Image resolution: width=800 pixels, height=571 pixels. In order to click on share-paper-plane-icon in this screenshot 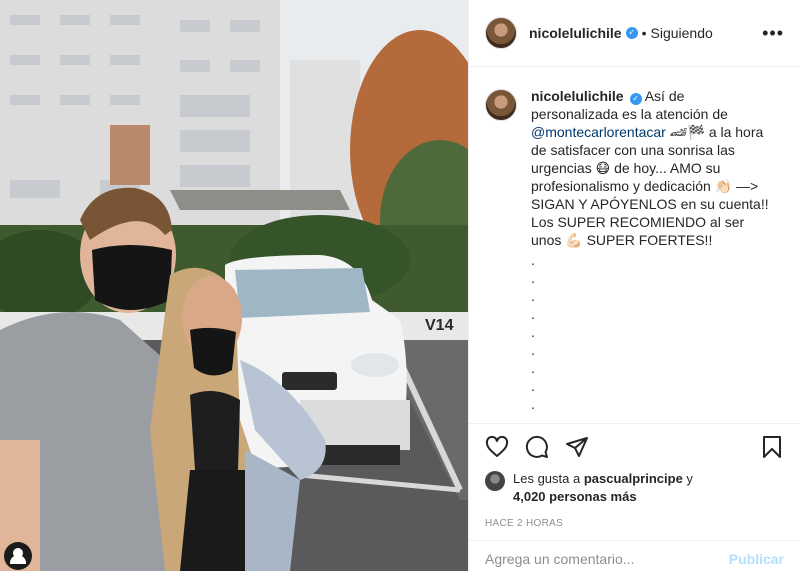, I will do `click(577, 447)`.